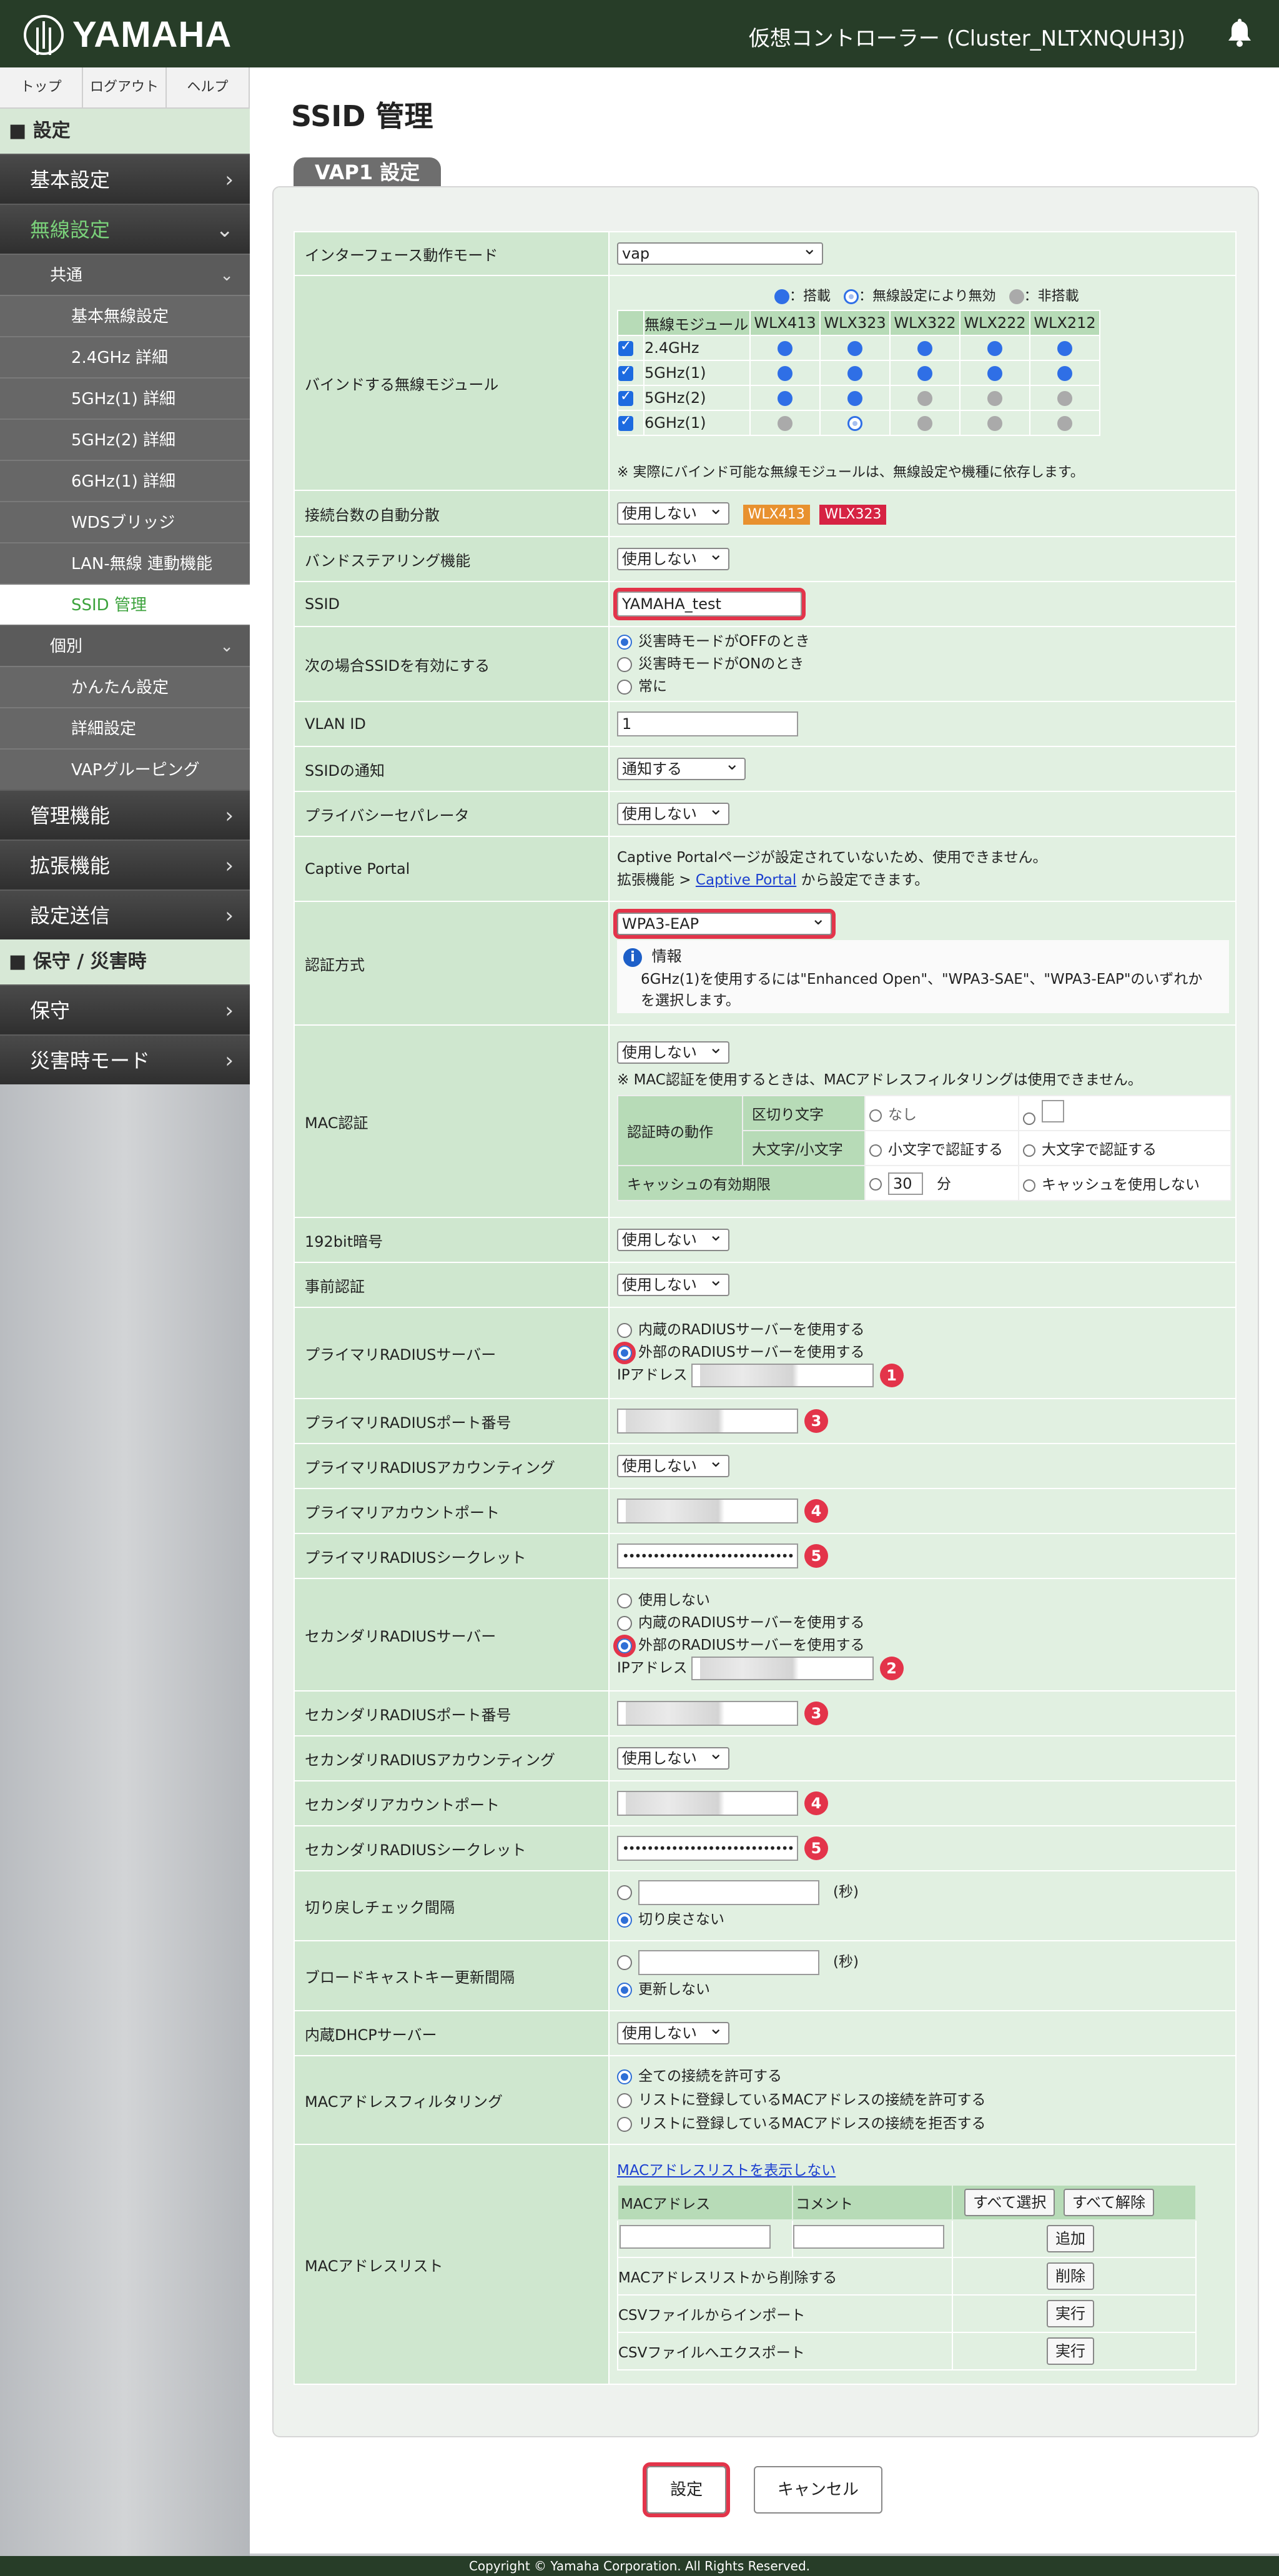 The width and height of the screenshot is (1279, 2576). What do you see at coordinates (125, 815) in the screenshot?
I see `sidebar-item-mgmt: 管理機能 ›` at bounding box center [125, 815].